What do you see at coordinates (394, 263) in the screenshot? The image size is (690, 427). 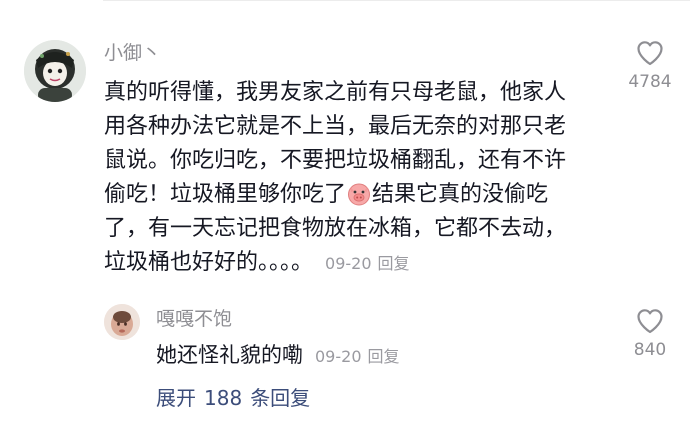 I see `reply-button: 回复` at bounding box center [394, 263].